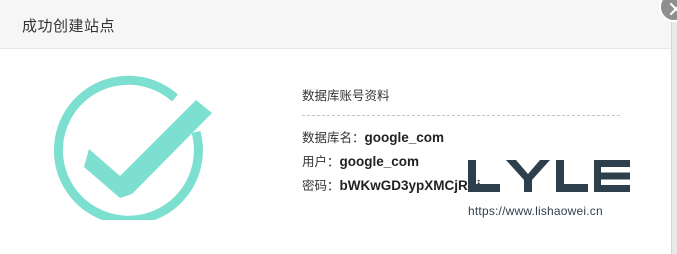 The height and width of the screenshot is (254, 677). Describe the element at coordinates (333, 137) in the screenshot. I see `db-name-label: 数据库名：` at that location.